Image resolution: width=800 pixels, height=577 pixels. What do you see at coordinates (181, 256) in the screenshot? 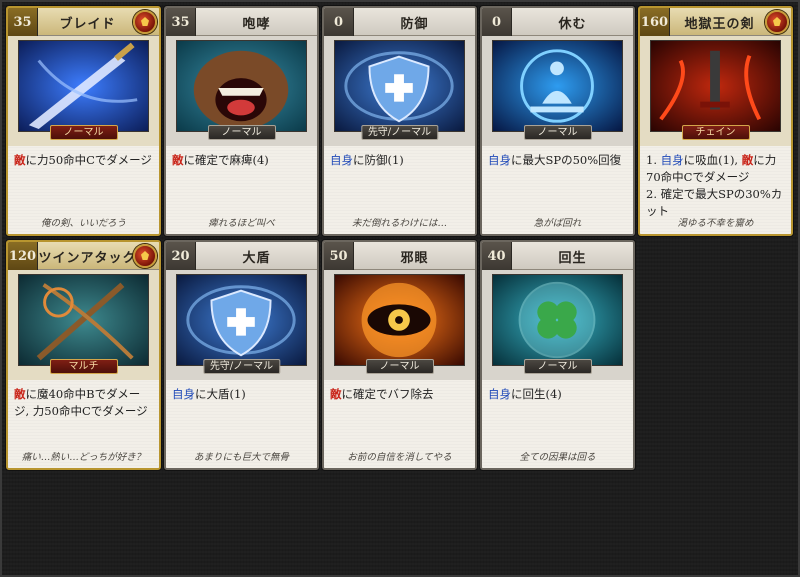
I see `cost-value: 20` at bounding box center [181, 256].